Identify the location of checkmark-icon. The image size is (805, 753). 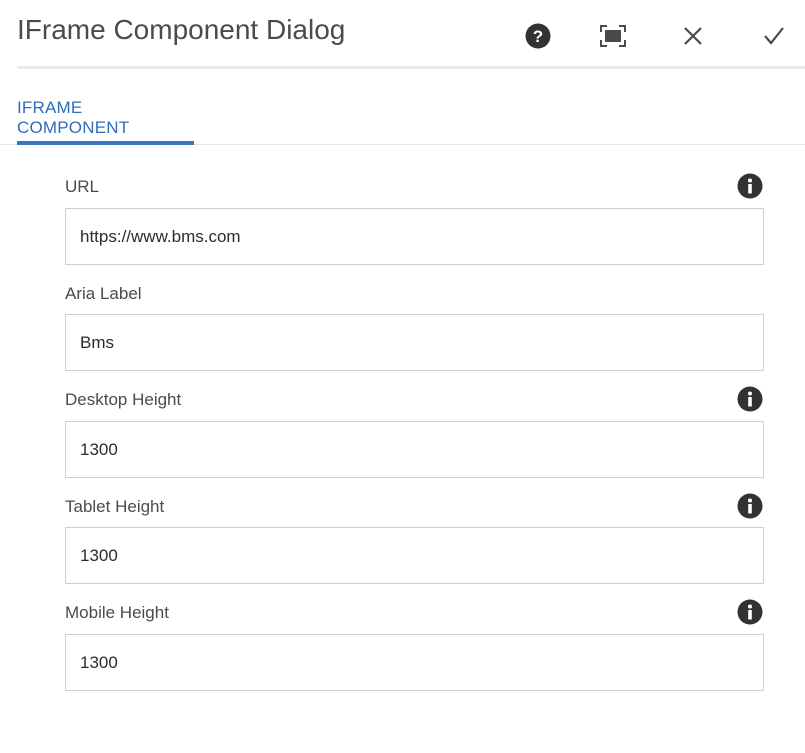
(774, 36).